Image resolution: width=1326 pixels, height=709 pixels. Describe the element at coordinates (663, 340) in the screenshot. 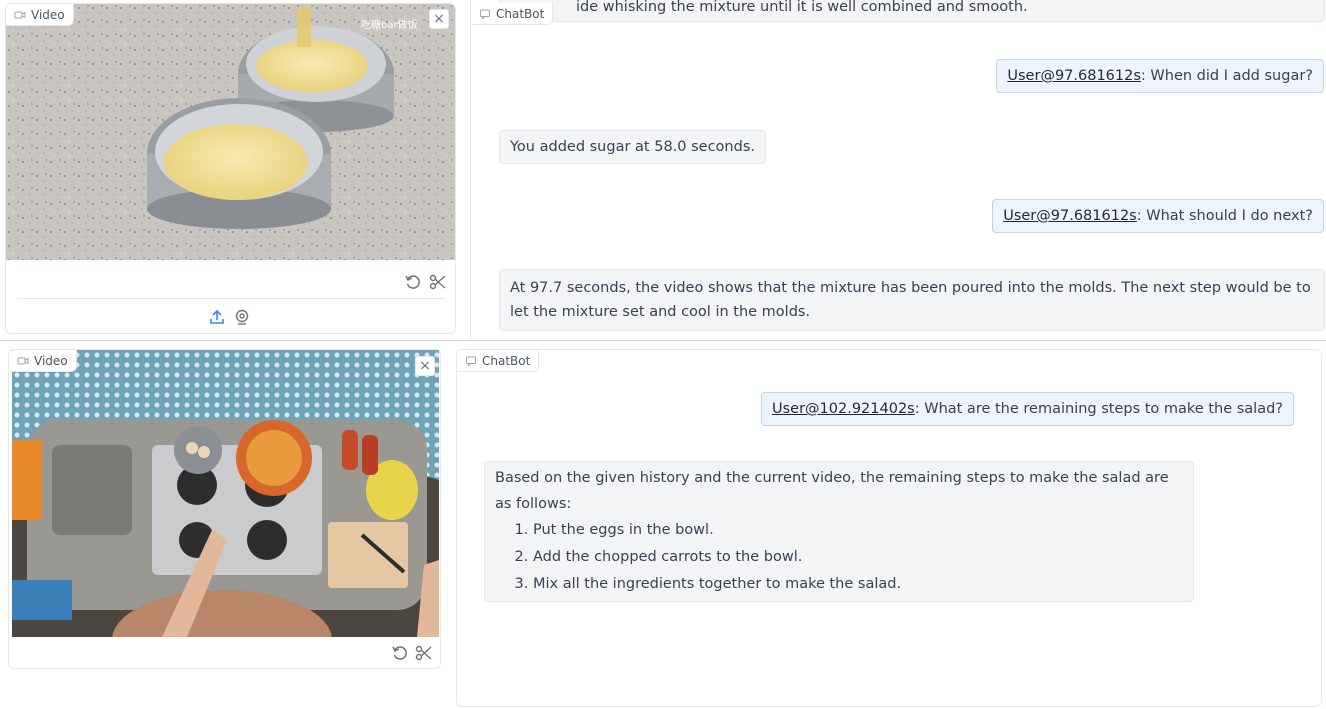

I see `section-divider` at that location.